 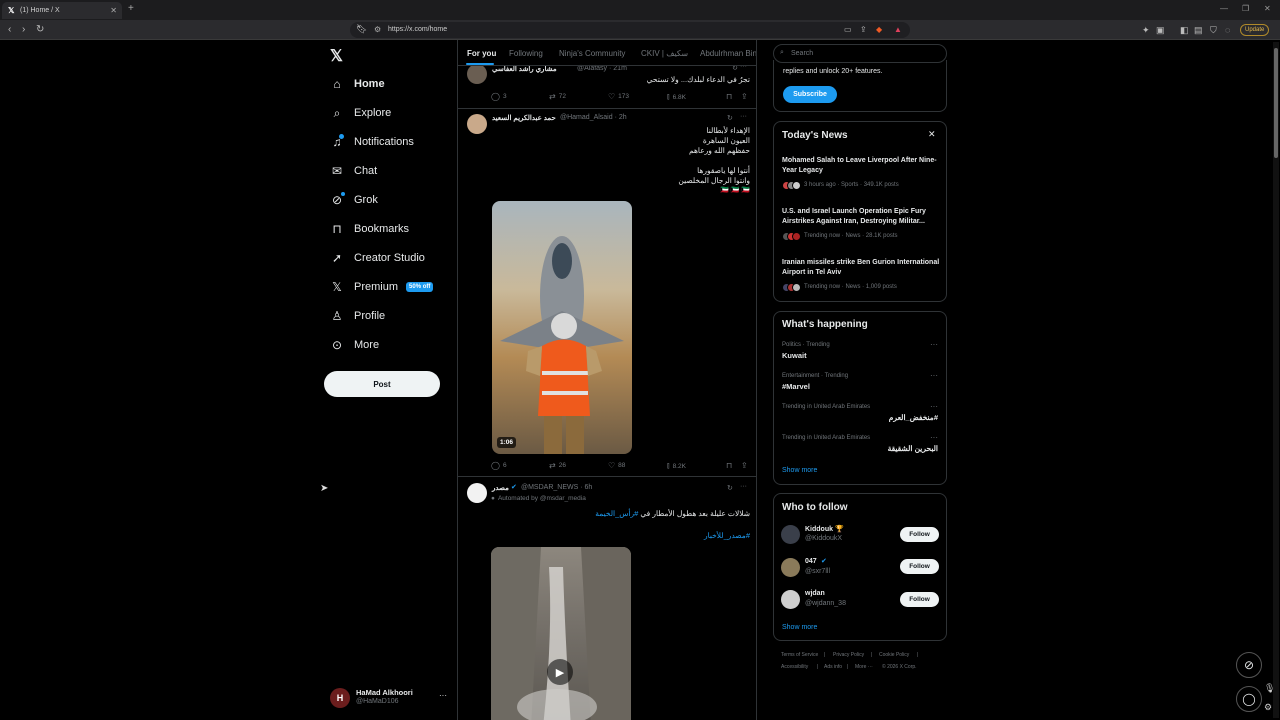 I want to click on hashtag-link: #رأس_الخيمة, so click(x=616, y=513).